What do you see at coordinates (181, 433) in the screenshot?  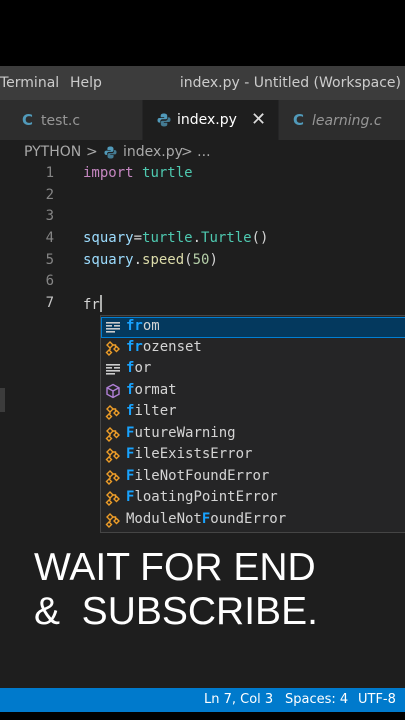 I see `suggestion-label: FutureWarning` at bounding box center [181, 433].